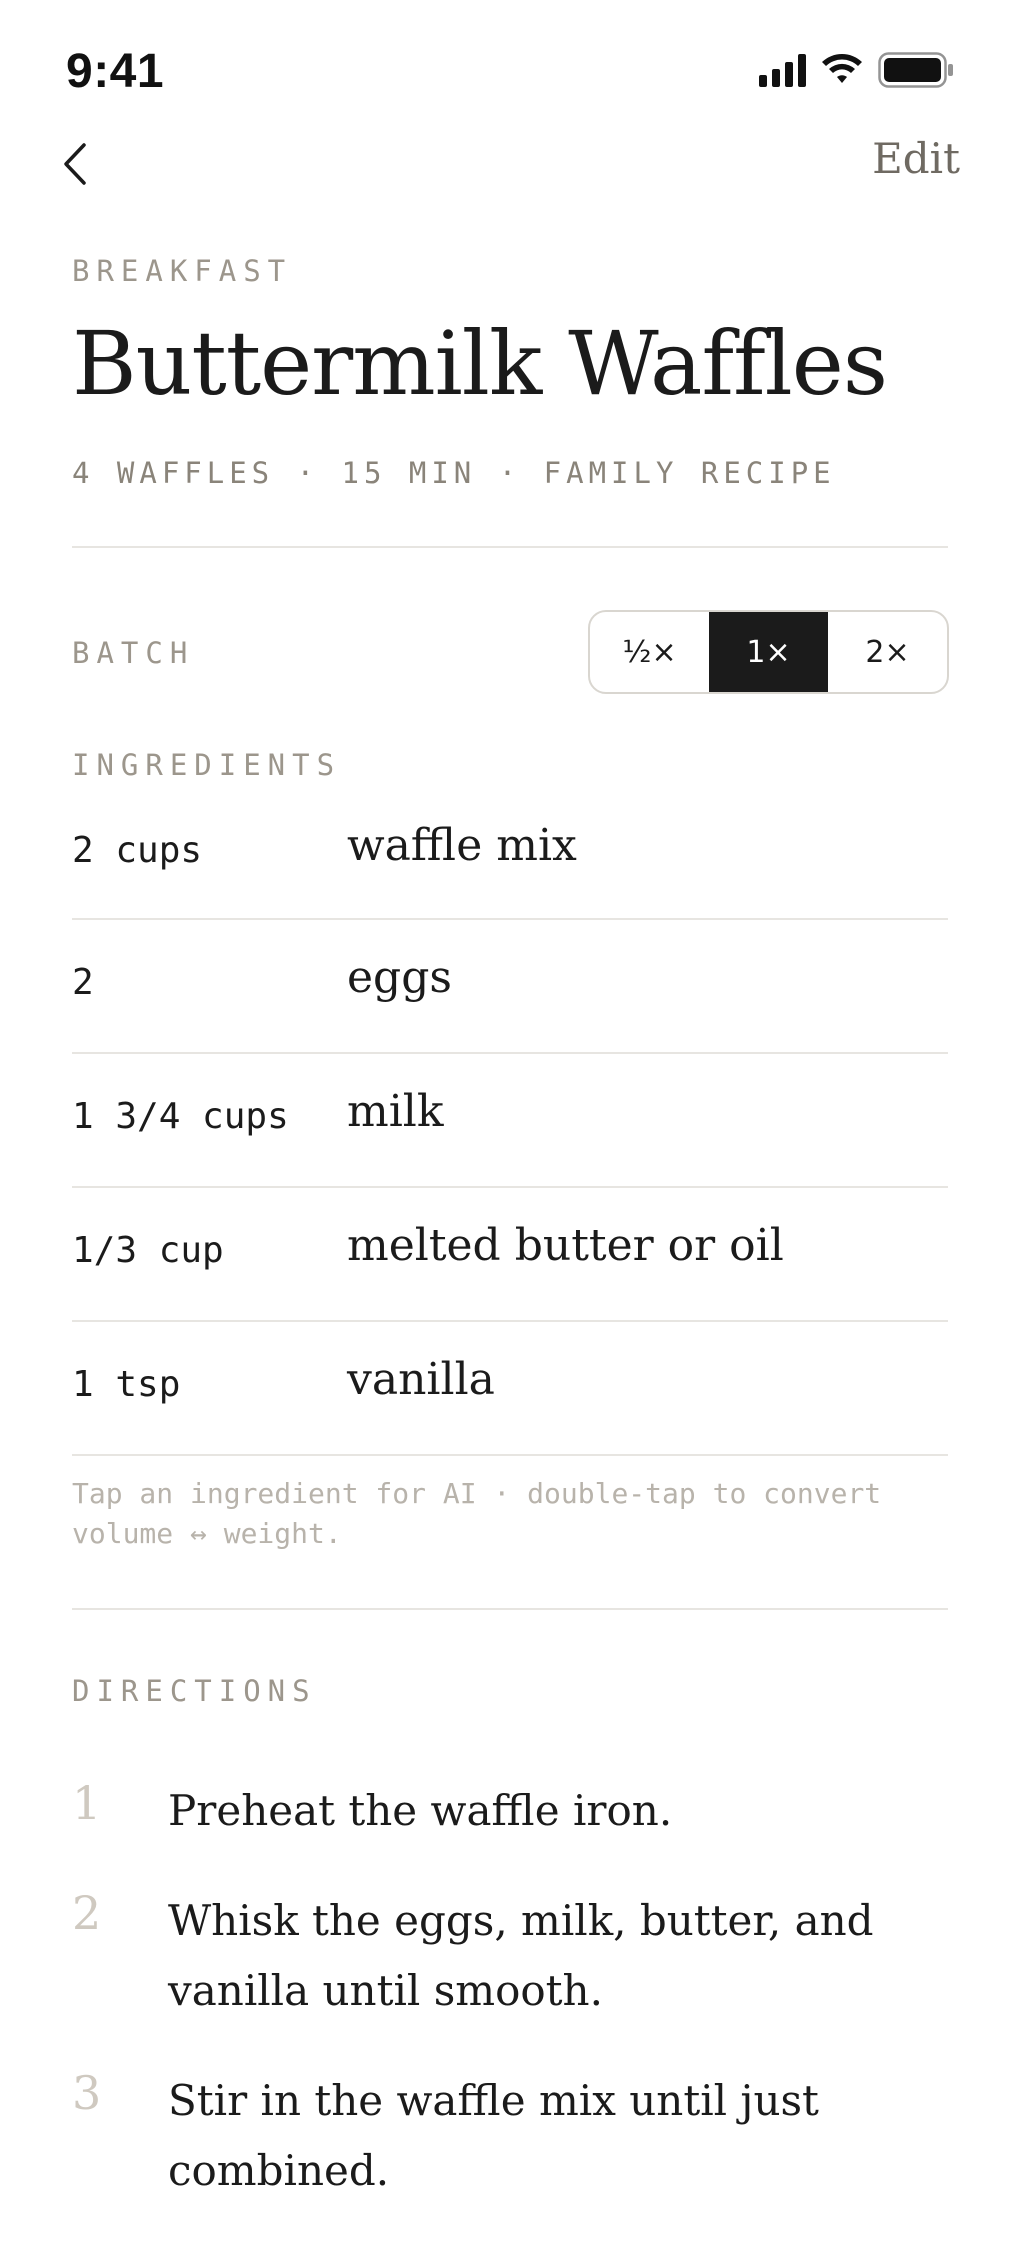 The height and width of the screenshot is (2246, 1020). I want to click on step-number: 2, so click(87, 1913).